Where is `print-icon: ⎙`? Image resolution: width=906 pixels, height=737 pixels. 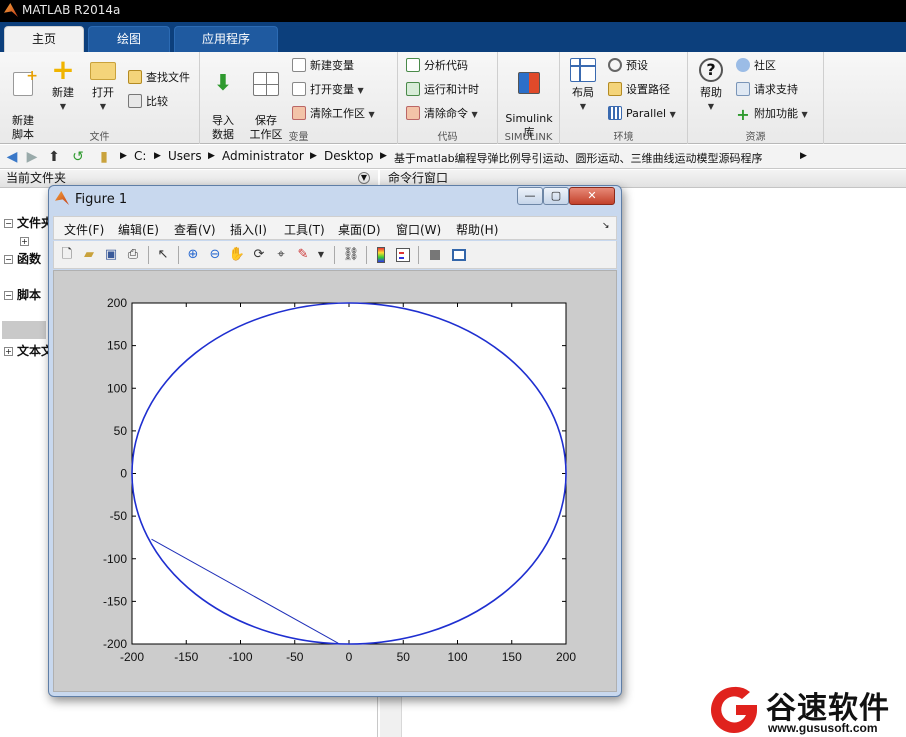 print-icon: ⎙ is located at coordinates (133, 255).